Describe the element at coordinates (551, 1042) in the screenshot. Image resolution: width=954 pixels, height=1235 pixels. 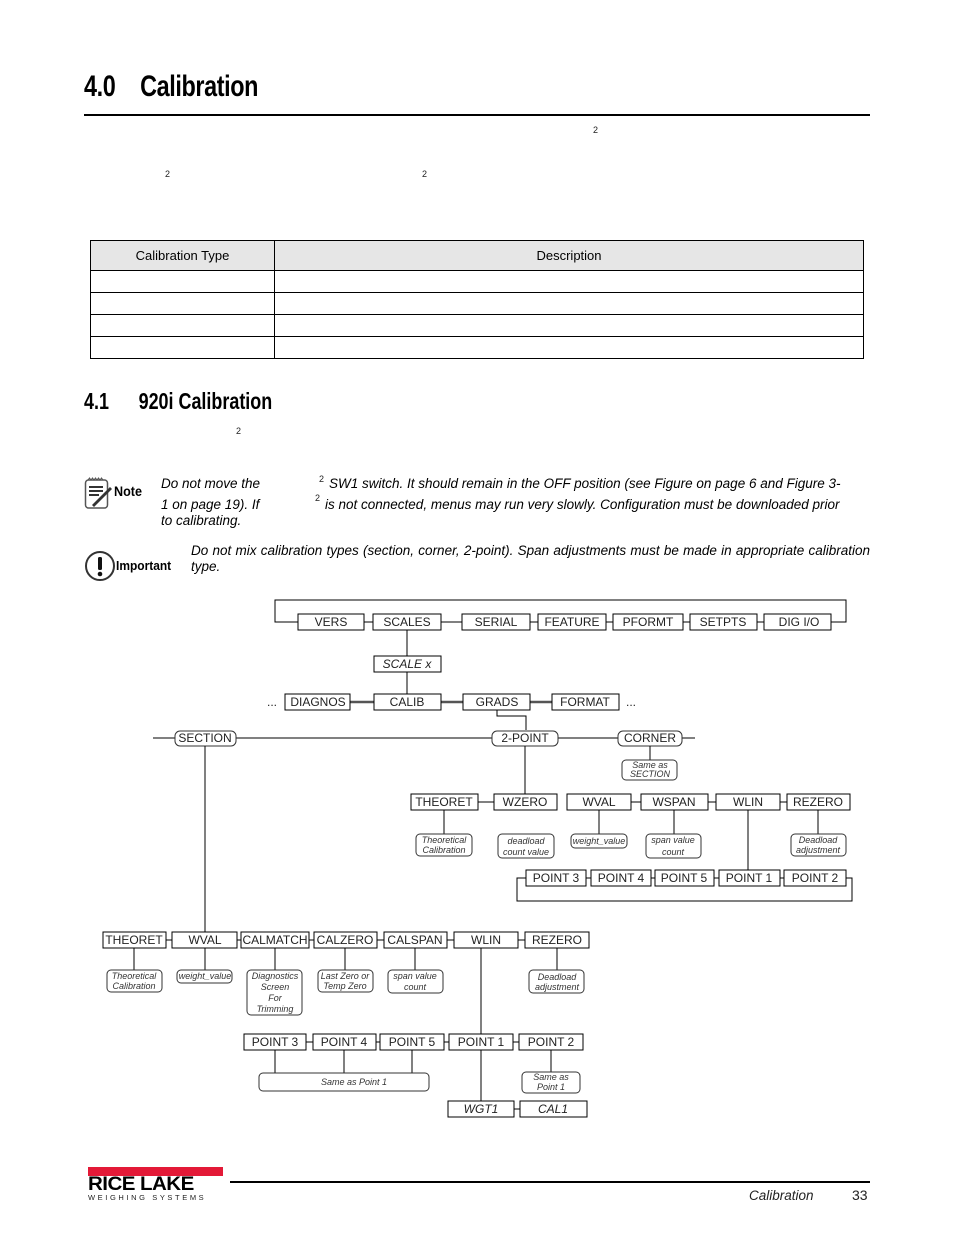
I see `sec-point-2: POINT 2` at that location.